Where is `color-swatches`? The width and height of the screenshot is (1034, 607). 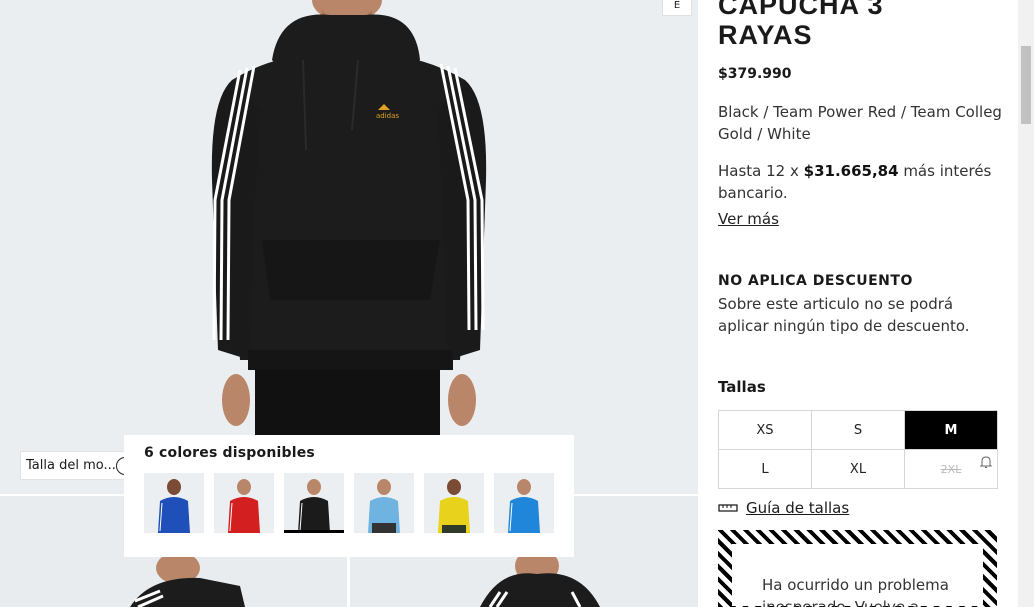
color-swatches is located at coordinates (349, 503).